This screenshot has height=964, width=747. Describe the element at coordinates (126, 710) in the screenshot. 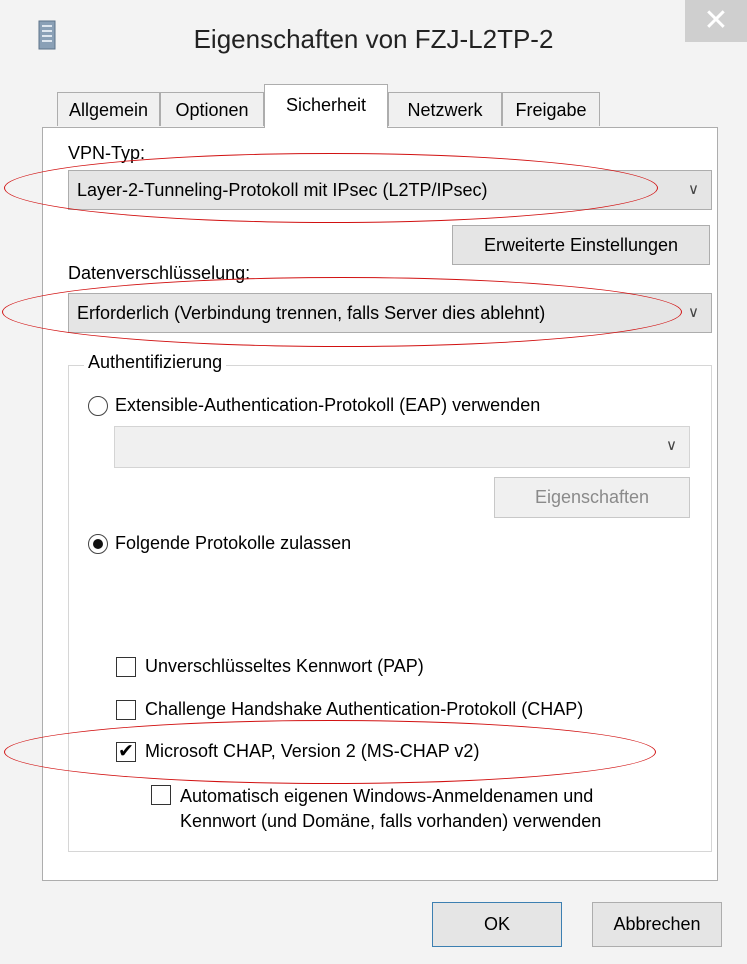

I see `chap-checkbox` at that location.